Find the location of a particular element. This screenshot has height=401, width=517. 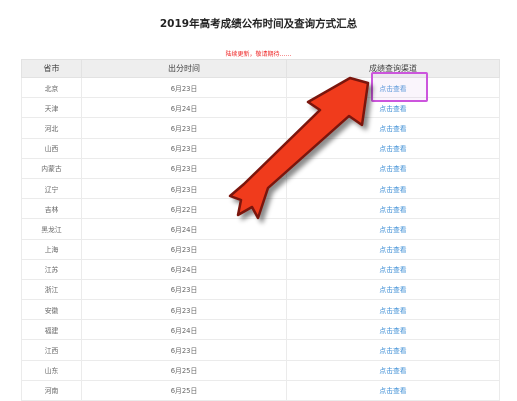

table-row: 吉林 6月22日 点击查看 is located at coordinates (260, 209).